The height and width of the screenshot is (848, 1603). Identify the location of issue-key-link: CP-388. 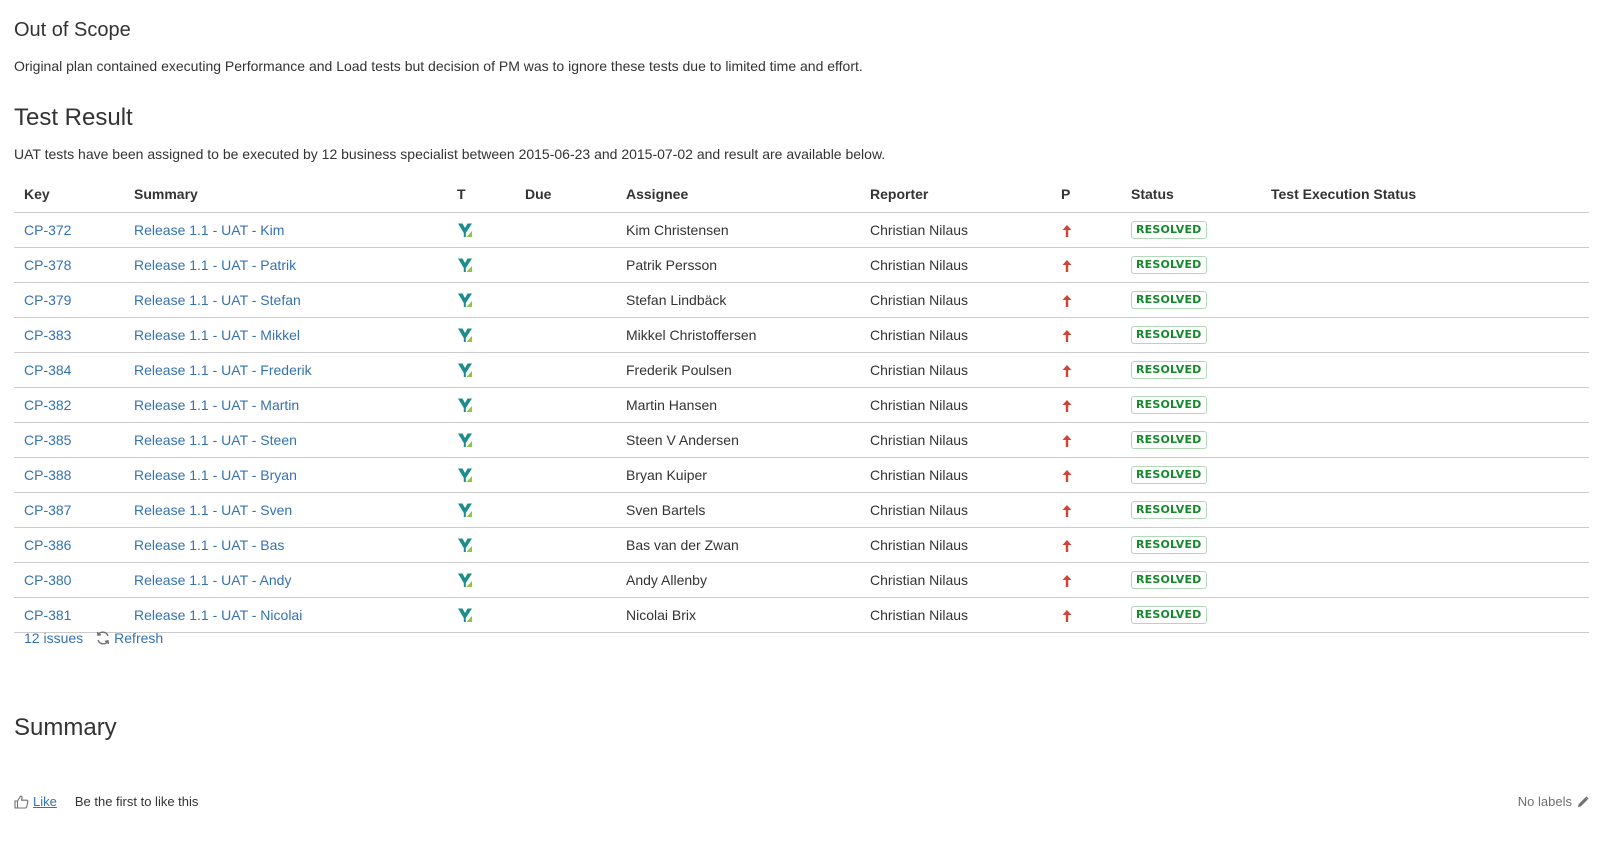
(47, 475).